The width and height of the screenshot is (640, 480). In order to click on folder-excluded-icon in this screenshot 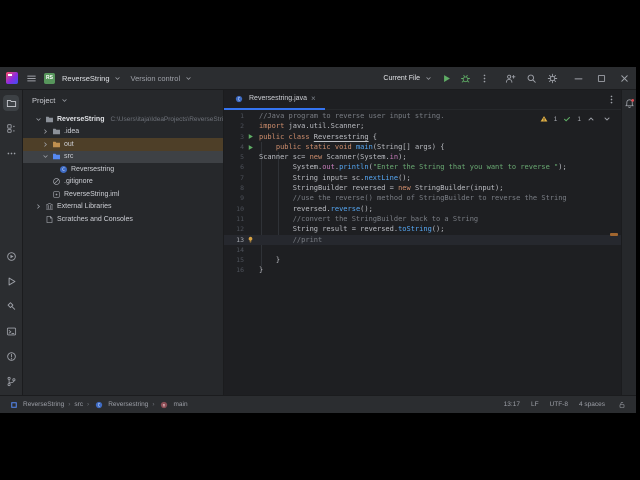, I will do `click(56, 144)`.